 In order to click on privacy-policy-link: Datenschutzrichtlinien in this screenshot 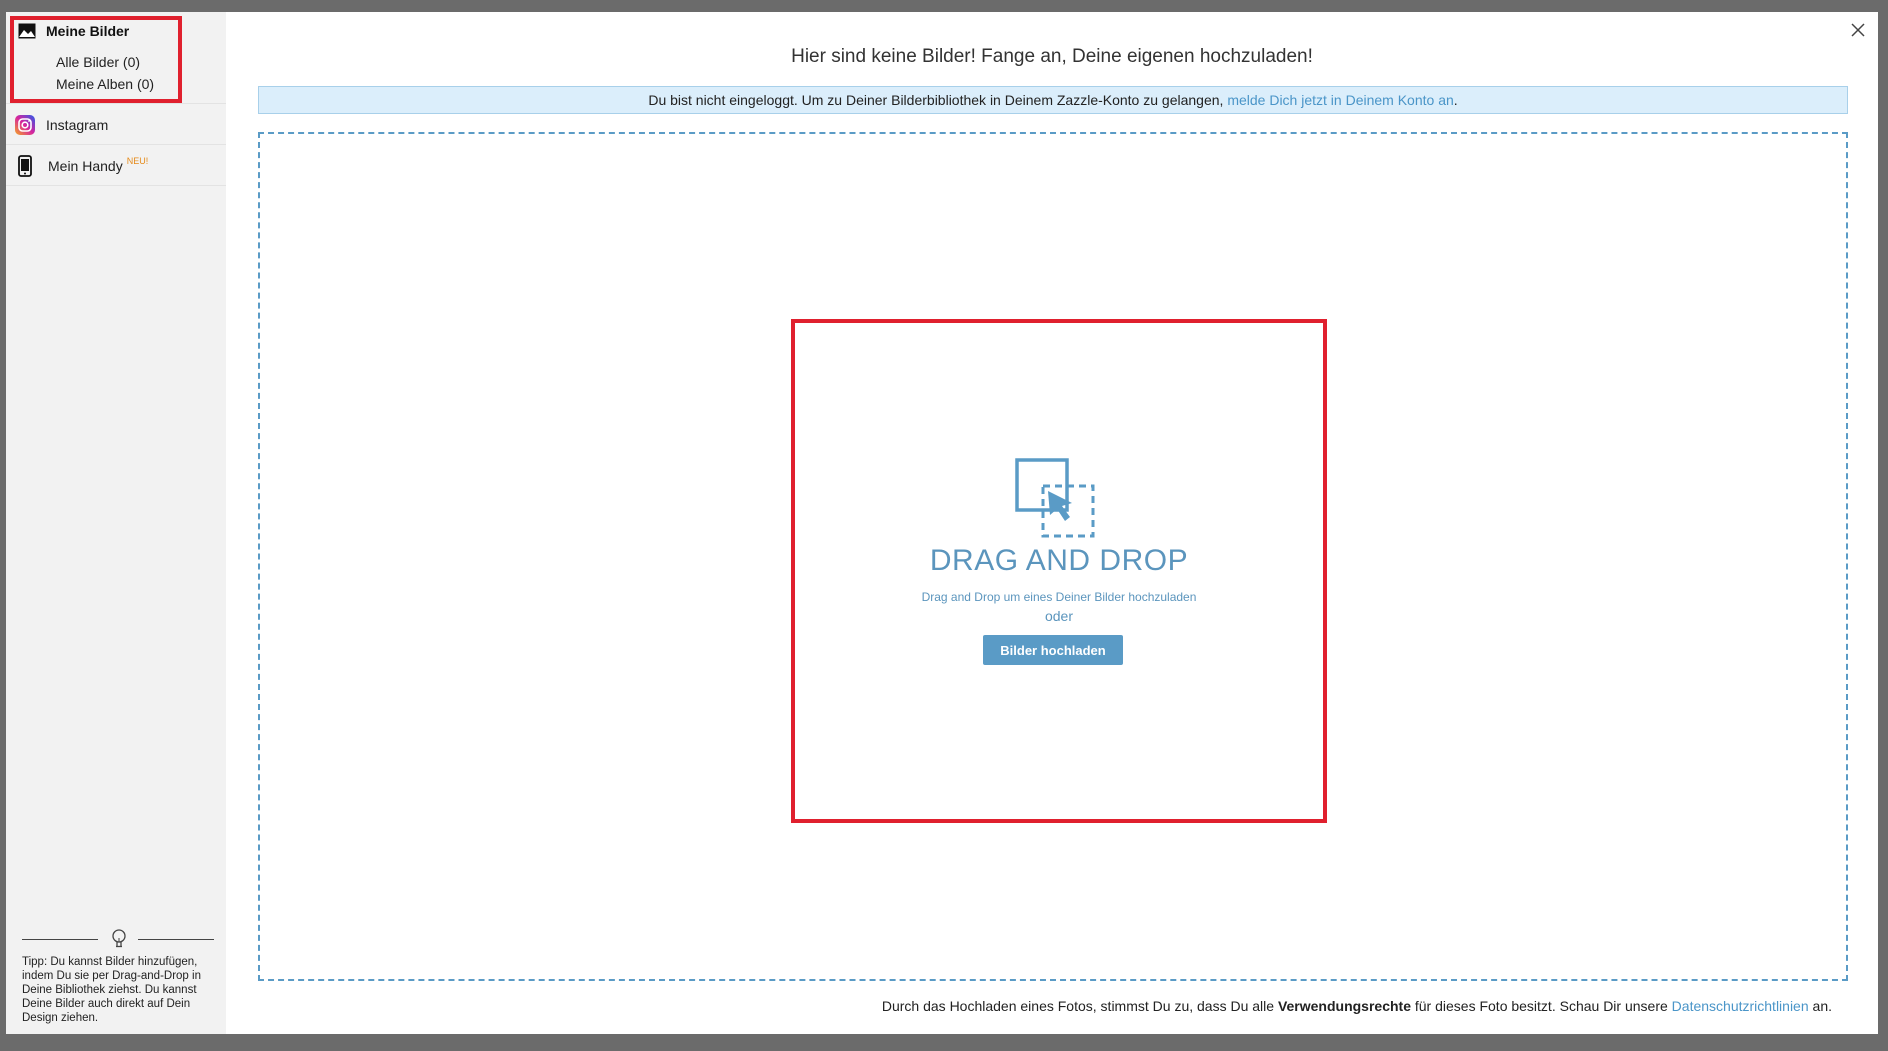, I will do `click(1740, 1006)`.